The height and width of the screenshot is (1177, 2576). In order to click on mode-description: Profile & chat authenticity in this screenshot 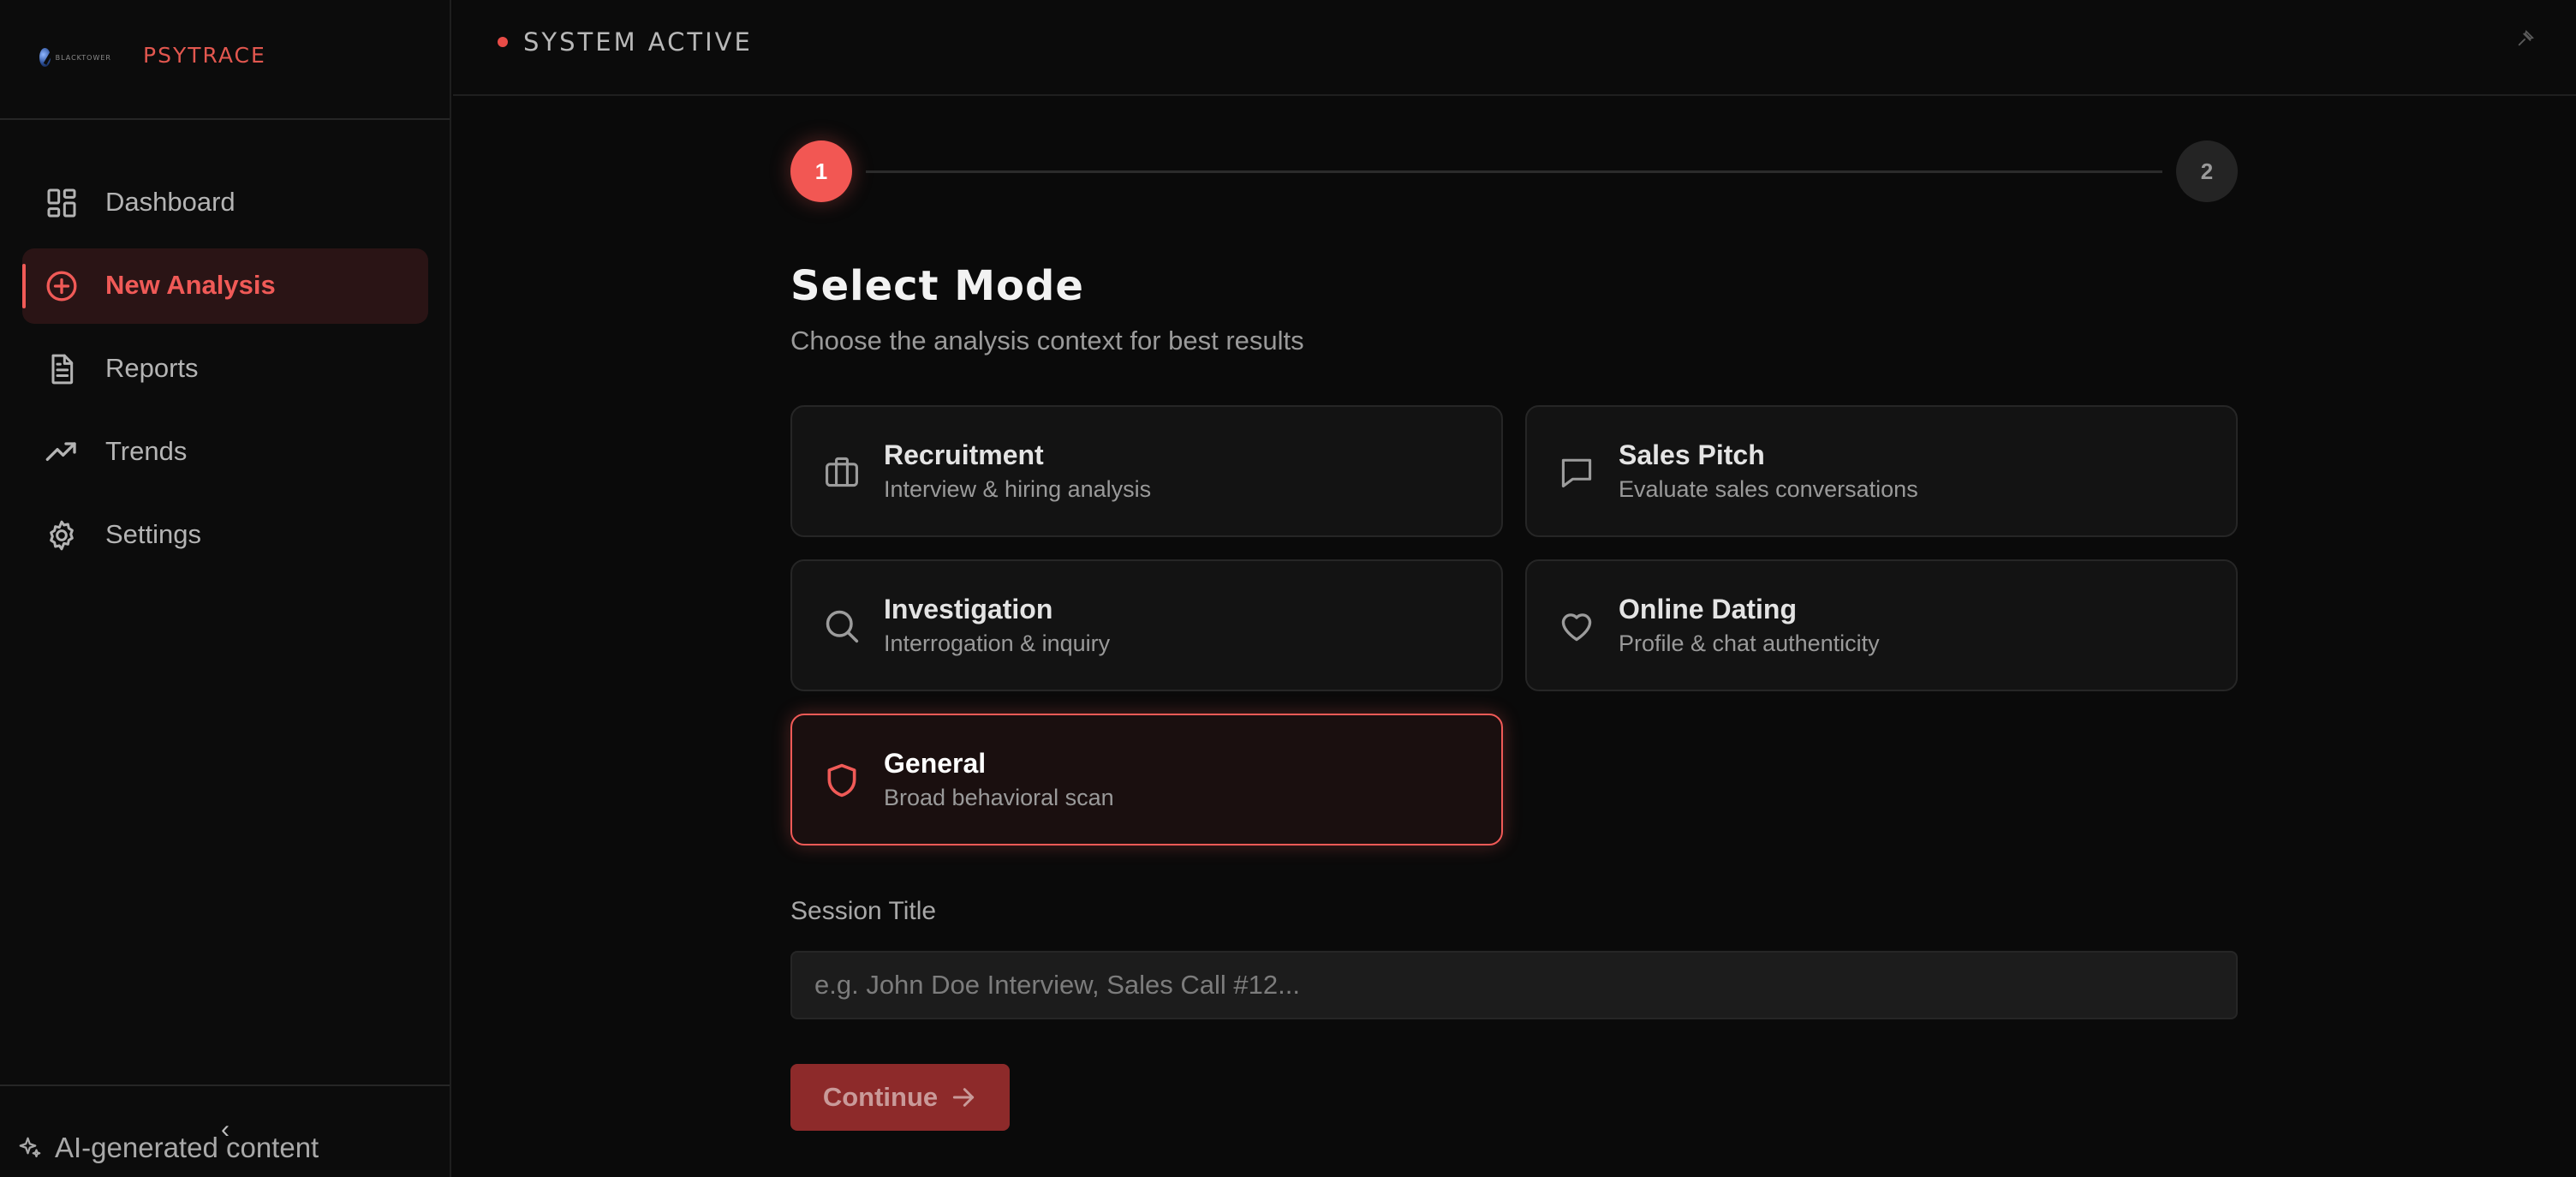, I will do `click(1749, 643)`.